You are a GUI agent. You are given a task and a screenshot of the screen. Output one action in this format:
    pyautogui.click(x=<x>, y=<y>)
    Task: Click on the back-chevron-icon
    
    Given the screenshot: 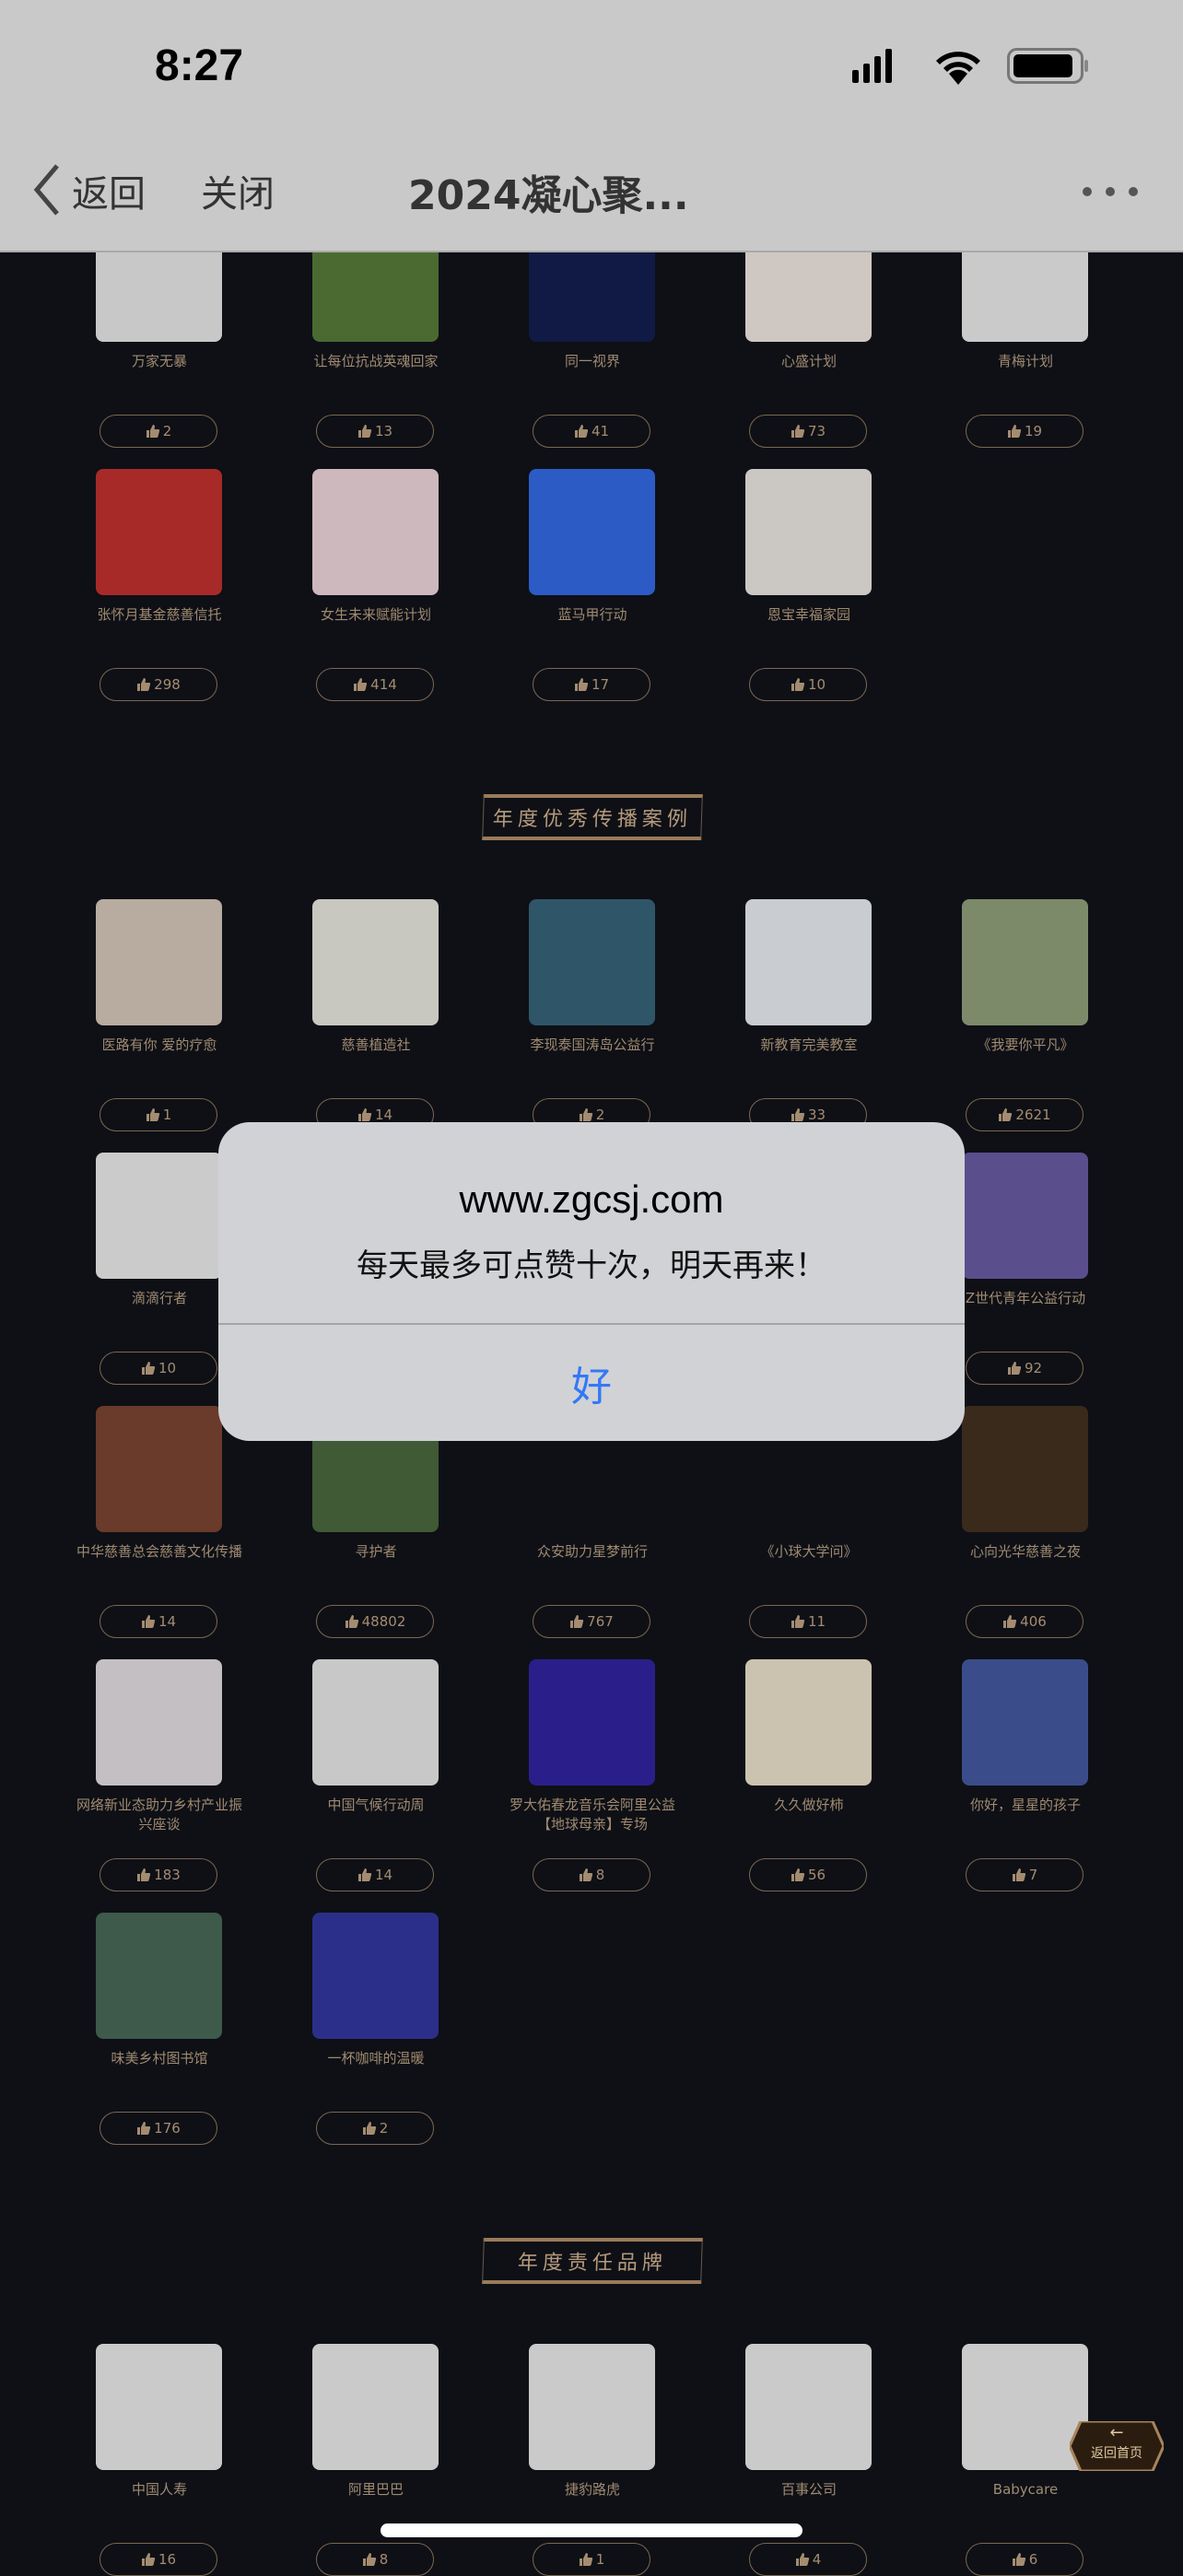 What is the action you would take?
    pyautogui.click(x=47, y=189)
    